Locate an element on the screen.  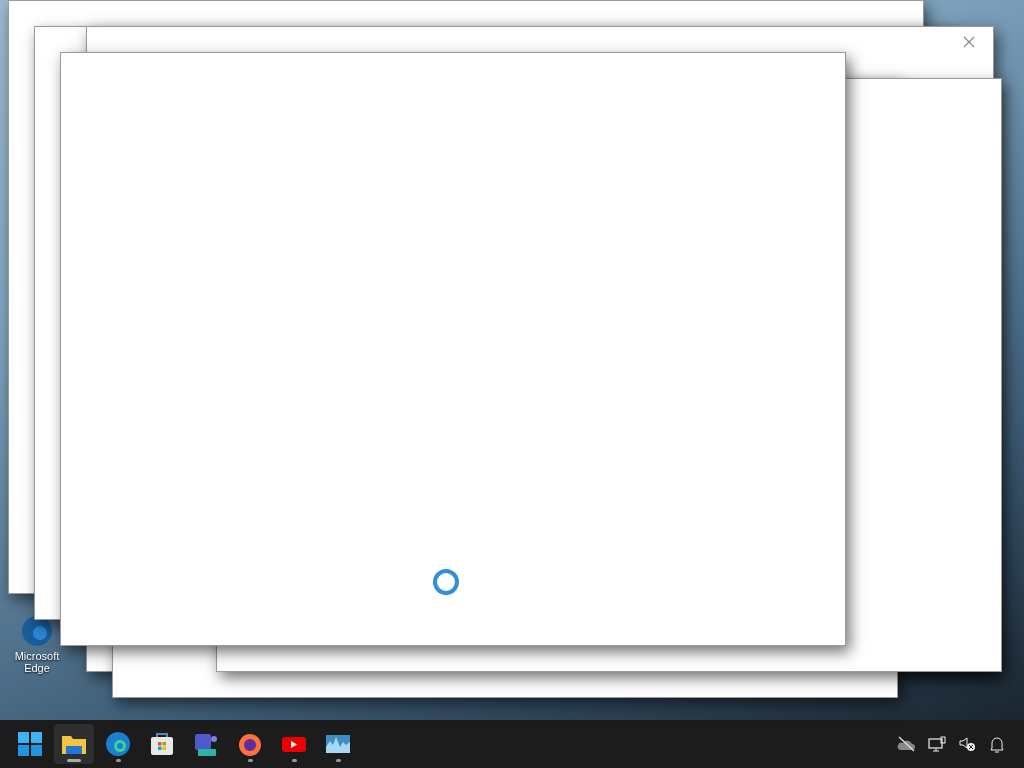
start-icon is located at coordinates (30, 744).